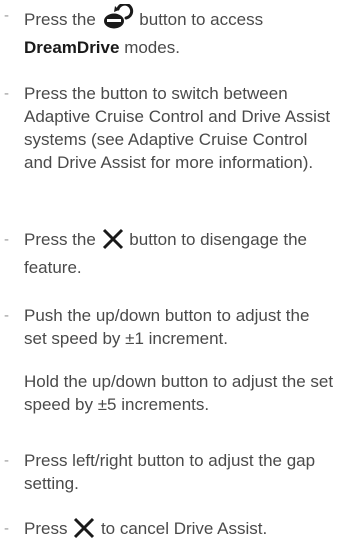 This screenshot has width=340, height=547. What do you see at coordinates (72, 47) in the screenshot?
I see `dreamdrive-label: DreamDrive` at bounding box center [72, 47].